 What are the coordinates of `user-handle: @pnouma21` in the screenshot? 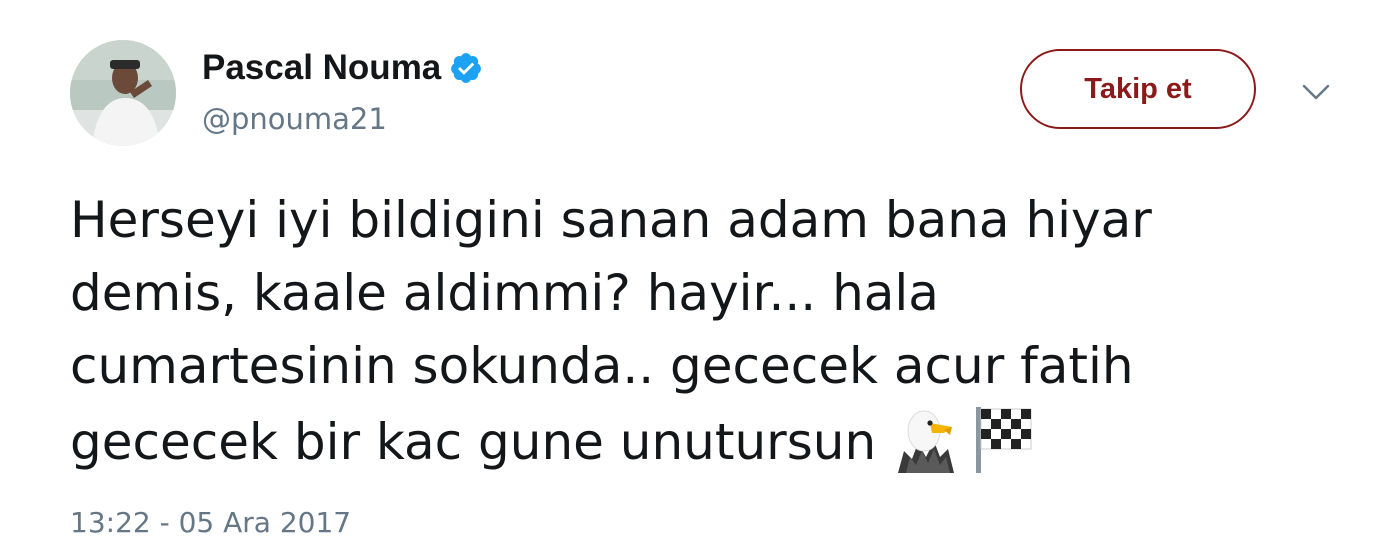 It's located at (294, 119).